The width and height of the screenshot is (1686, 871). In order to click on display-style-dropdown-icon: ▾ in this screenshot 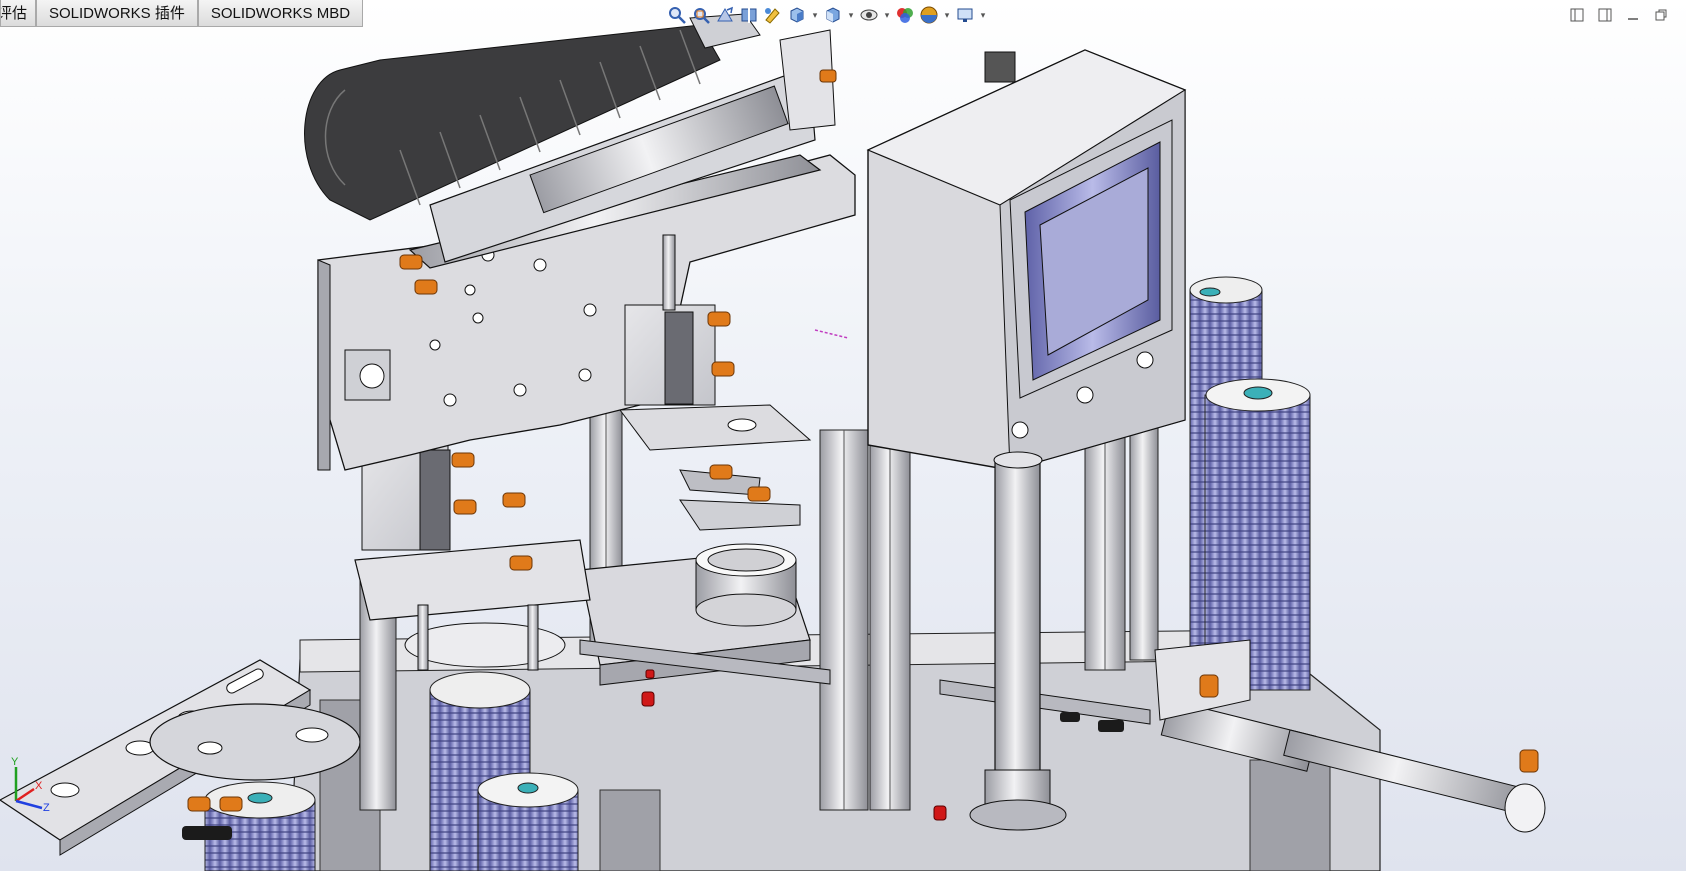, I will do `click(851, 15)`.